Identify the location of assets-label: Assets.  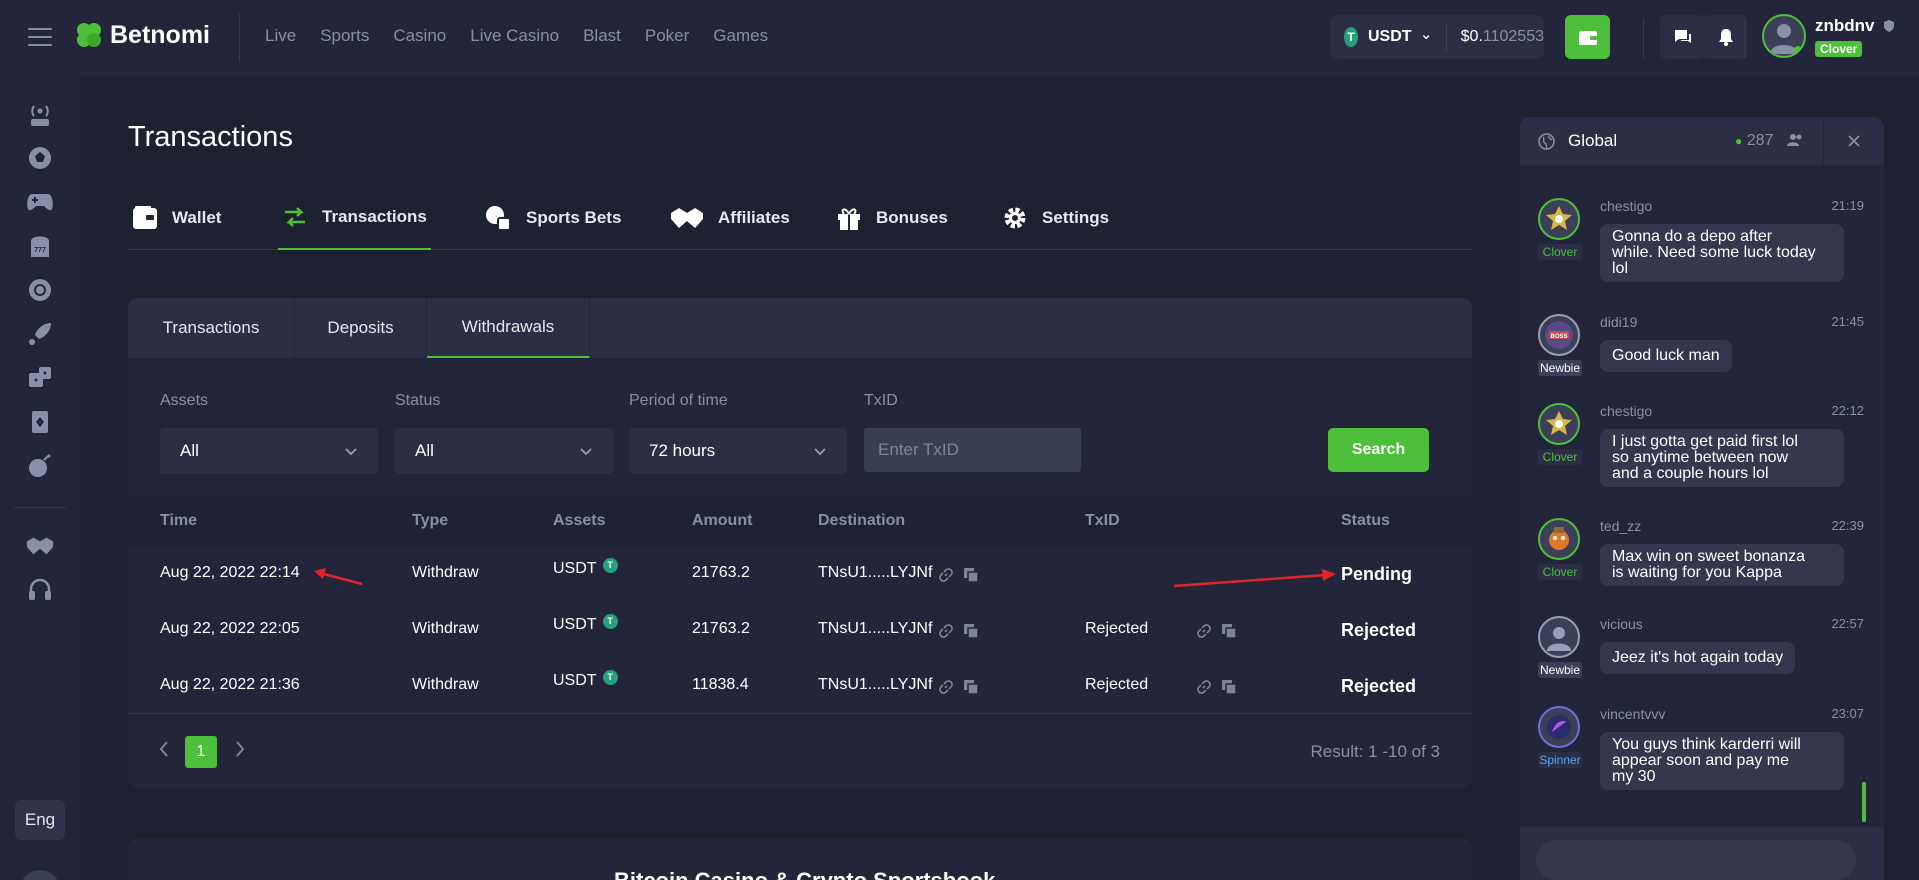
(184, 400).